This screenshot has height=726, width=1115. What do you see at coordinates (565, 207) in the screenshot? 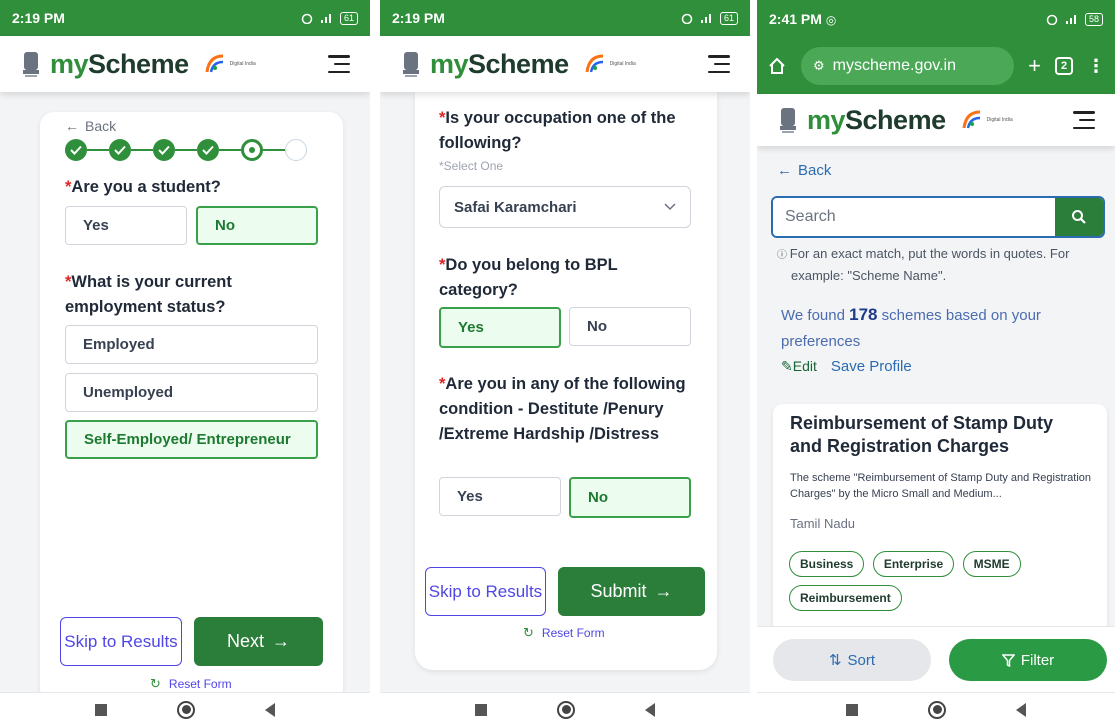
I see `occupation-select: Safai Karamchari` at bounding box center [565, 207].